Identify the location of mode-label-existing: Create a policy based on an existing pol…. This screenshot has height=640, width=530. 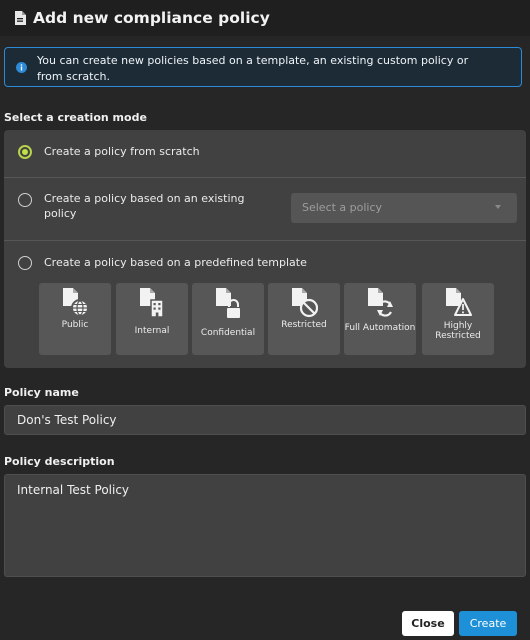
(144, 206).